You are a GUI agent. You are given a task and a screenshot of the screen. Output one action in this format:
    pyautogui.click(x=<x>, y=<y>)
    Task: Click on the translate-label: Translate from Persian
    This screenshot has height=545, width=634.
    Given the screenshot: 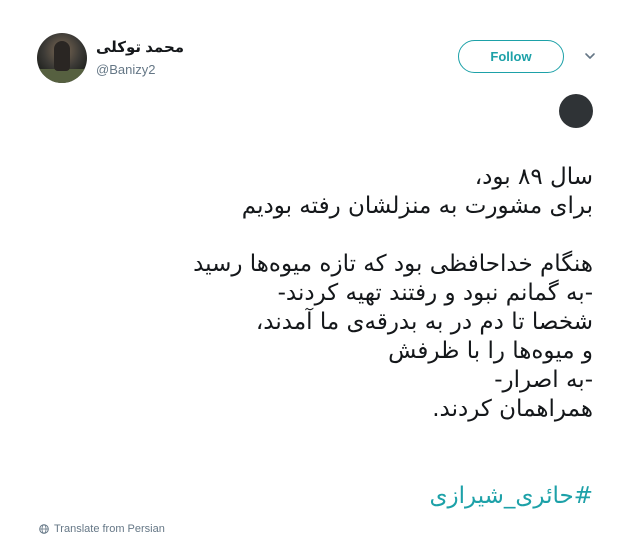 What is the action you would take?
    pyautogui.click(x=109, y=529)
    